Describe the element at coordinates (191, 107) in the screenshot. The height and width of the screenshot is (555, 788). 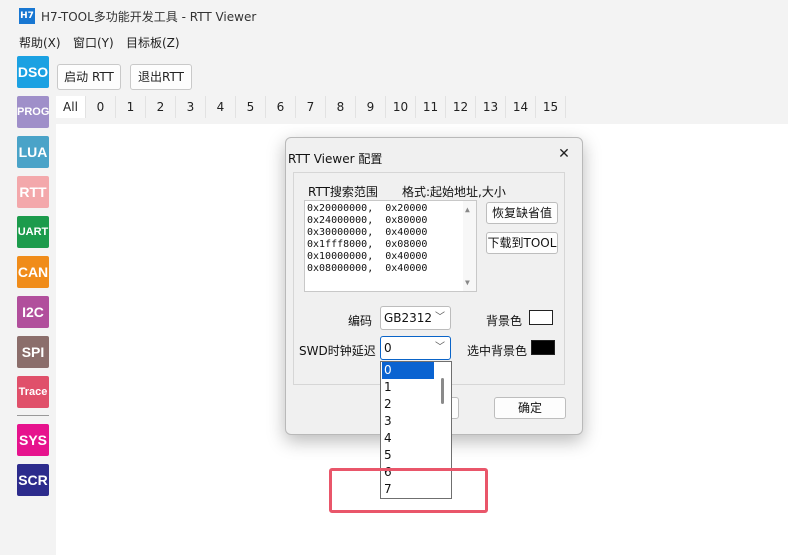
I see `tab-channel-3: 3` at that location.